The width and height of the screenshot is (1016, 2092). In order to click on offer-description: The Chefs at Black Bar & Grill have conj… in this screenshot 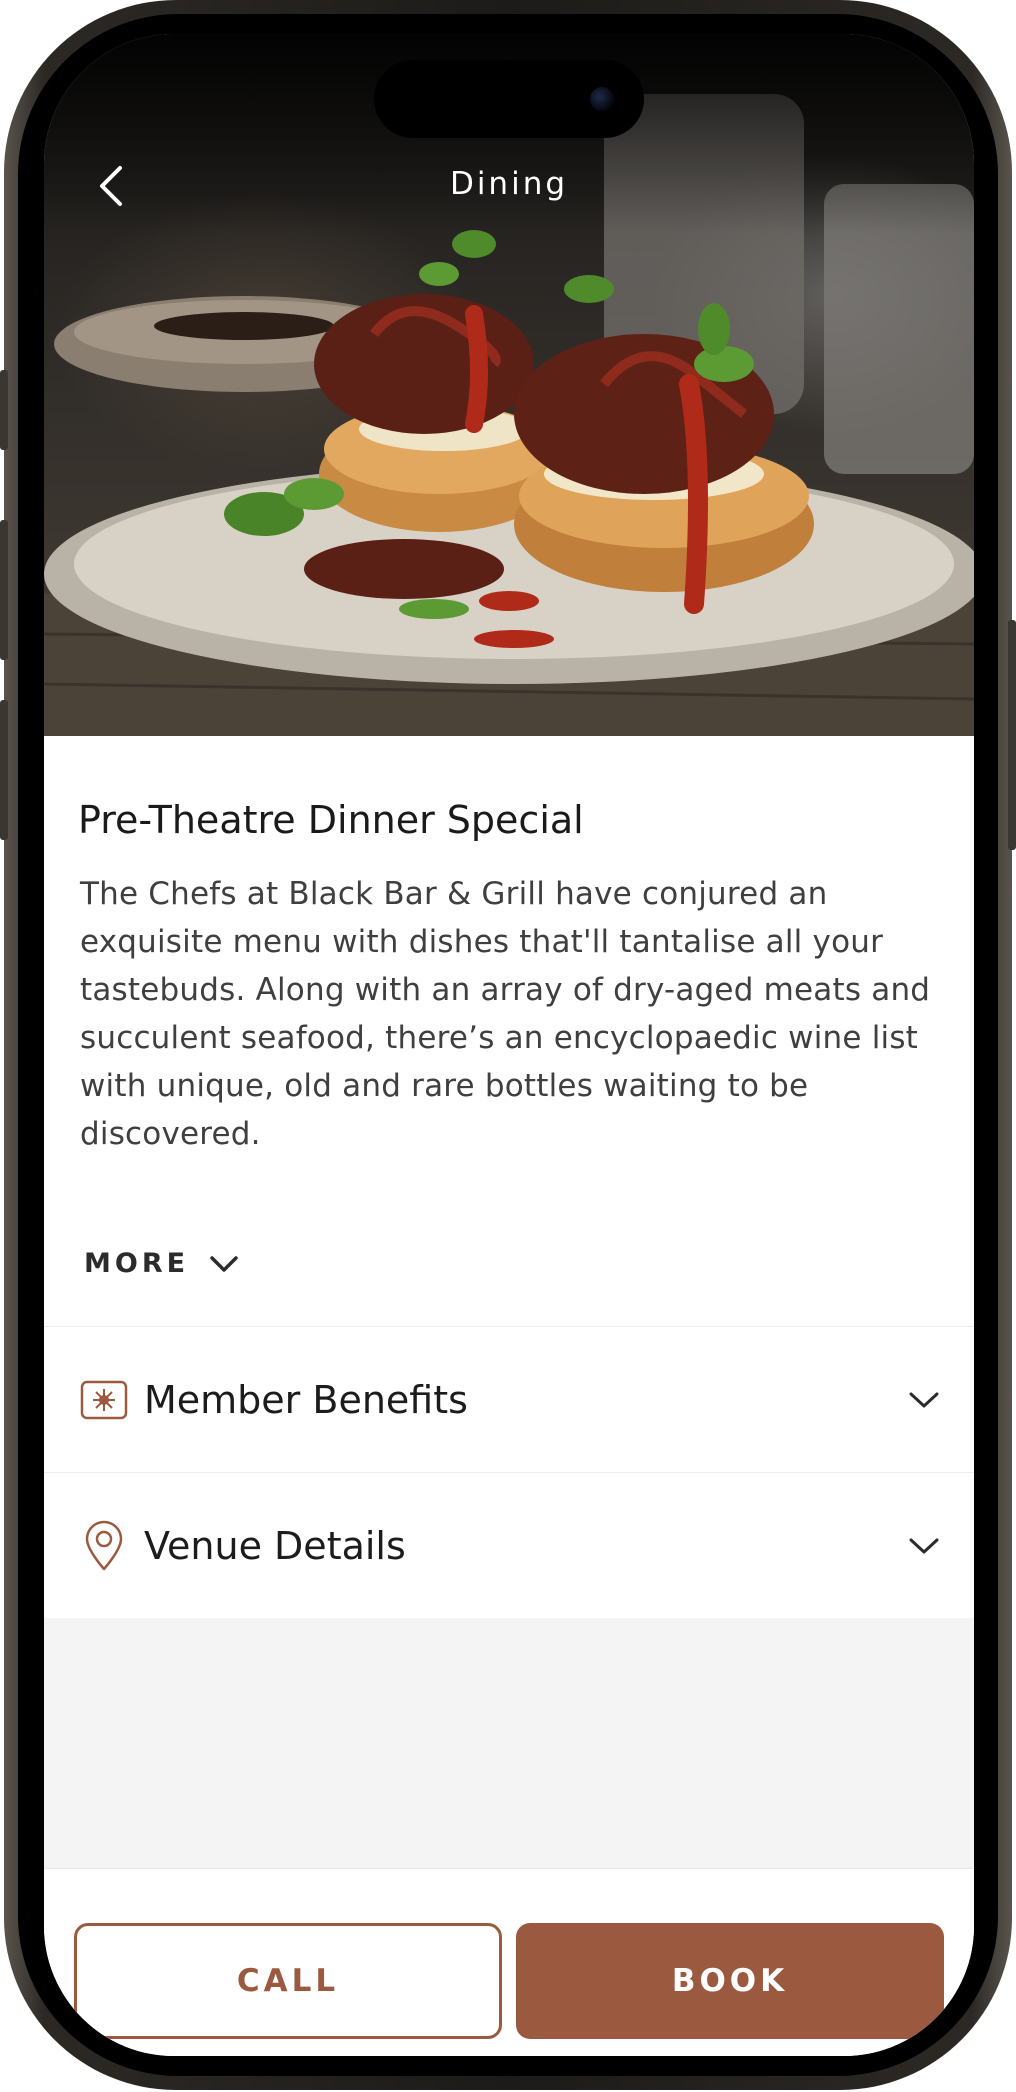, I will do `click(505, 1014)`.